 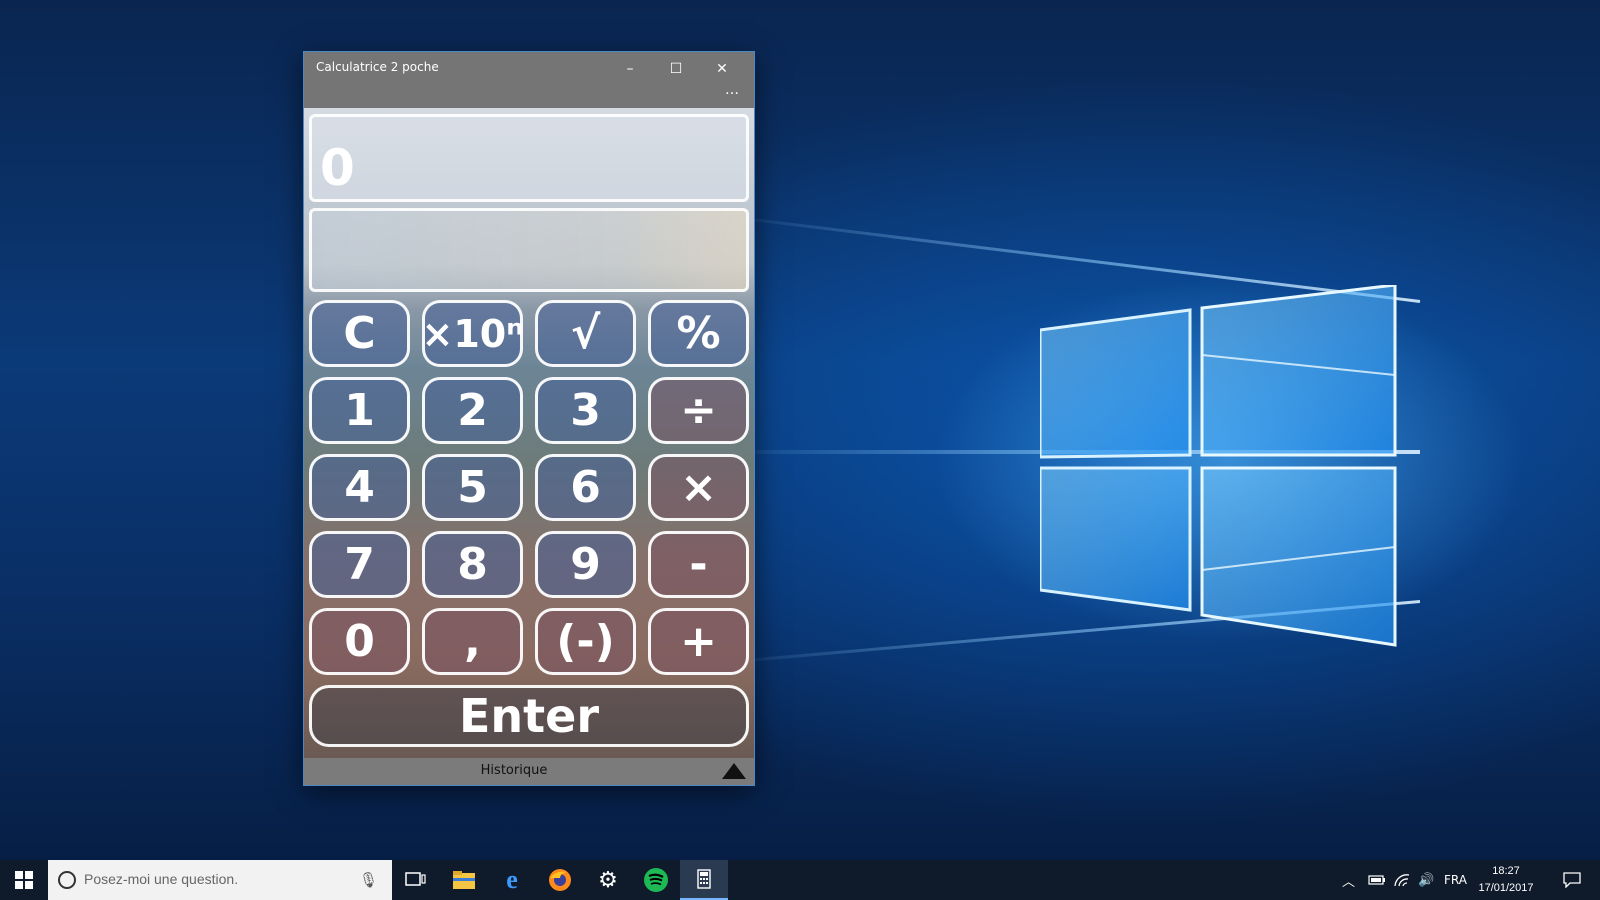 What do you see at coordinates (359, 333) in the screenshot?
I see `clear-button: C` at bounding box center [359, 333].